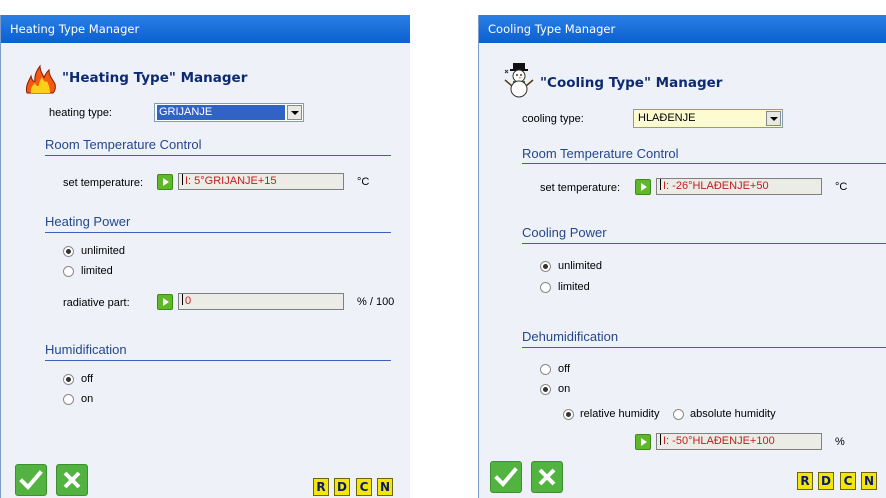 The height and width of the screenshot is (498, 886). I want to click on humidification-on-radio, so click(68, 399).